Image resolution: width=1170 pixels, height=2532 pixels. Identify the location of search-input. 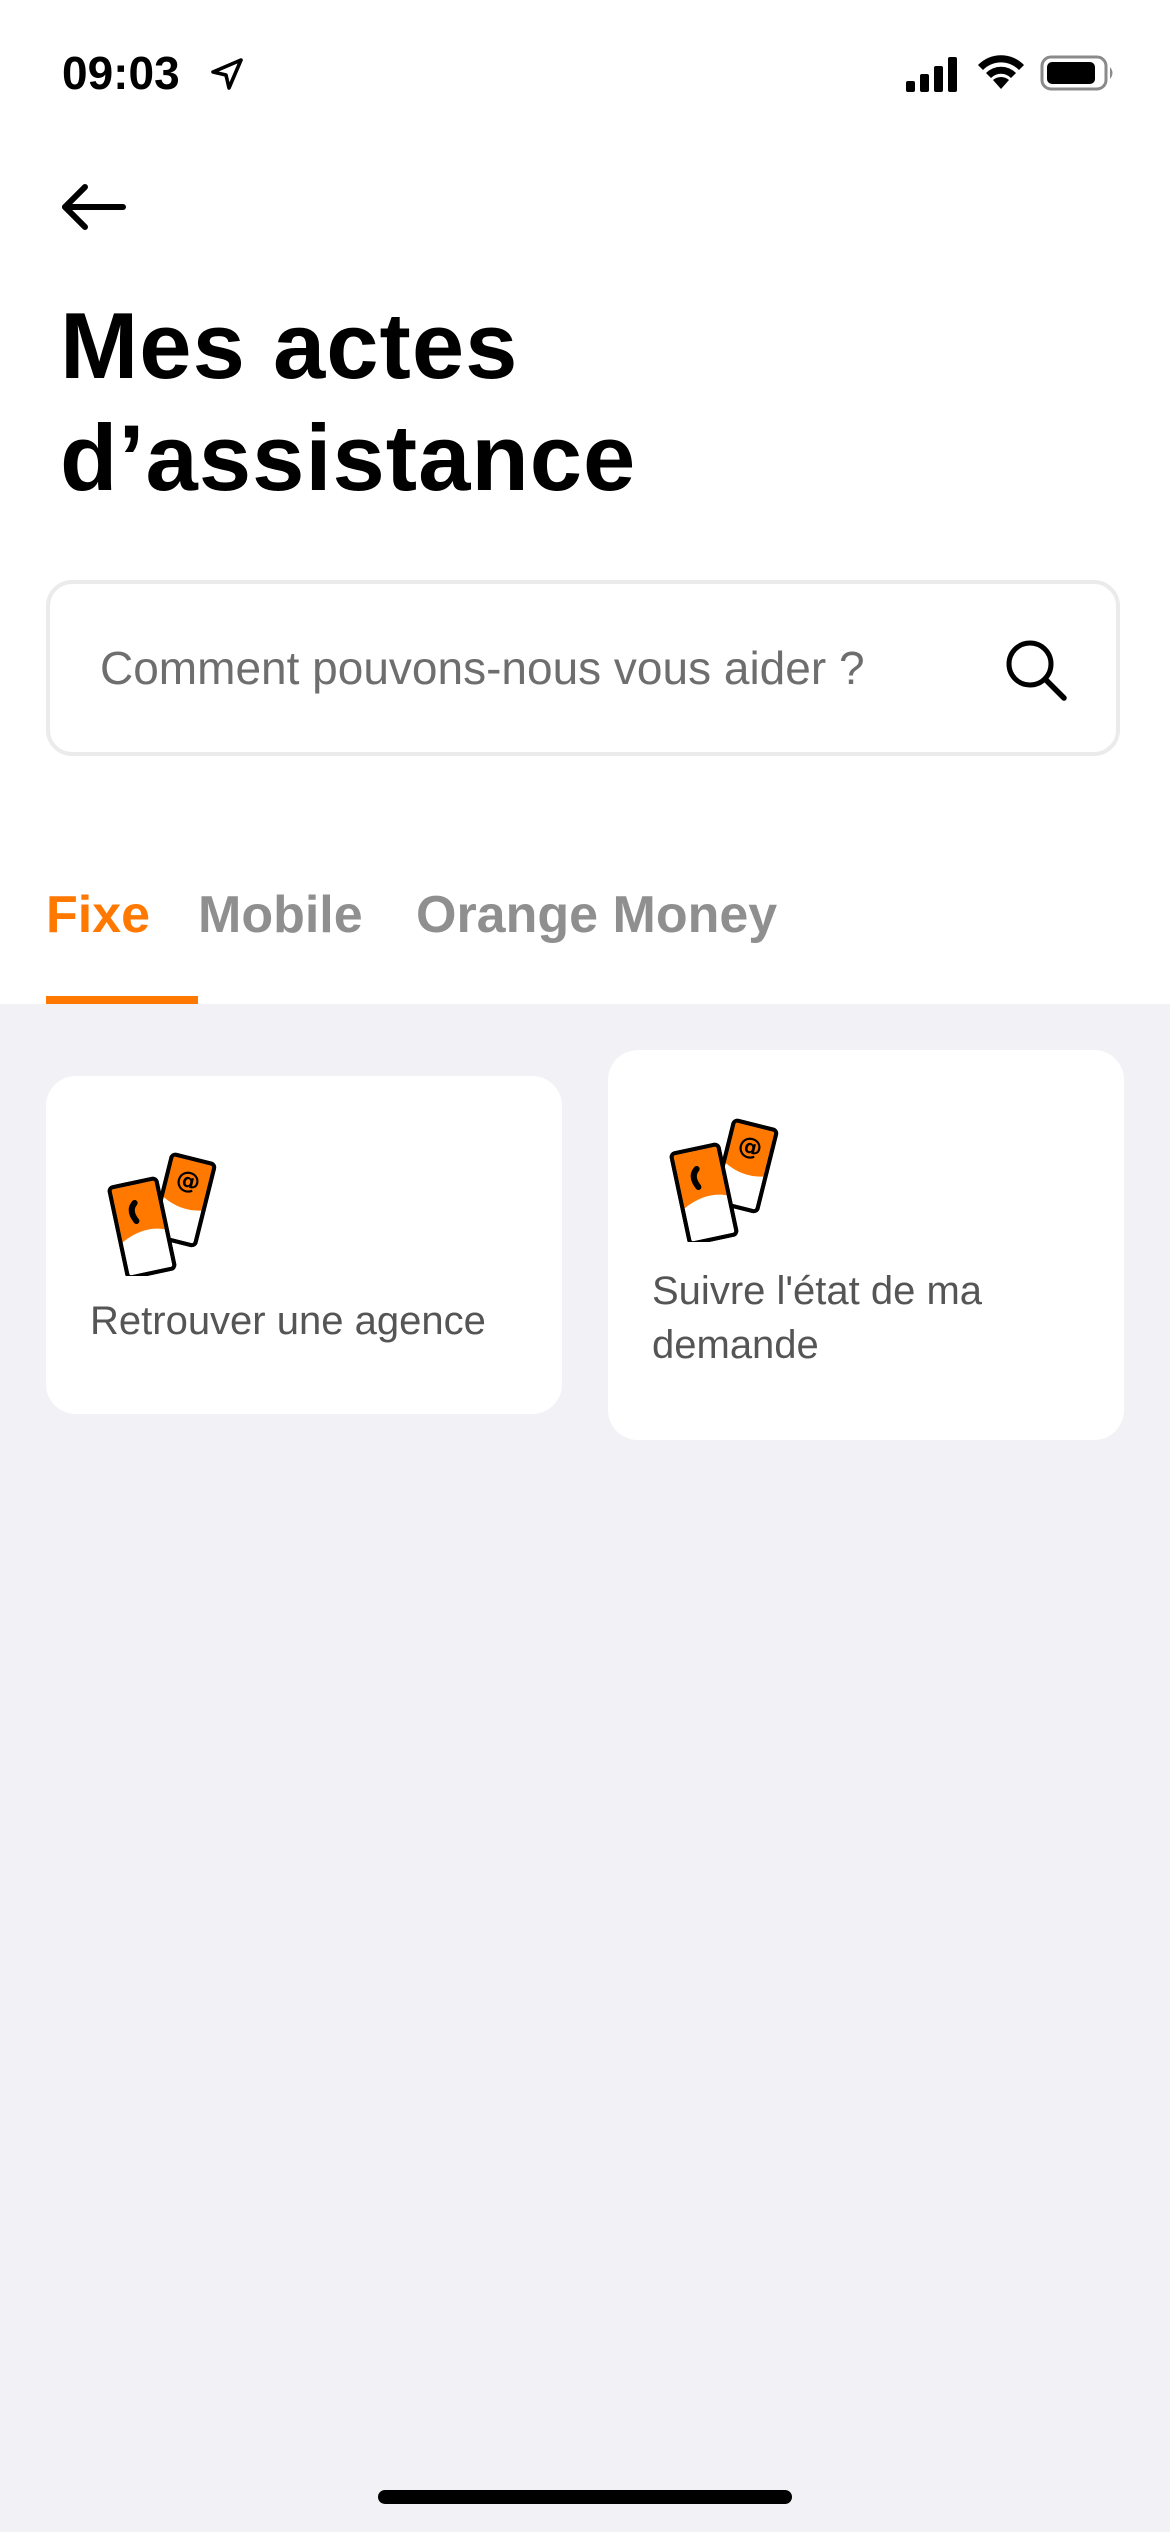
(540, 668).